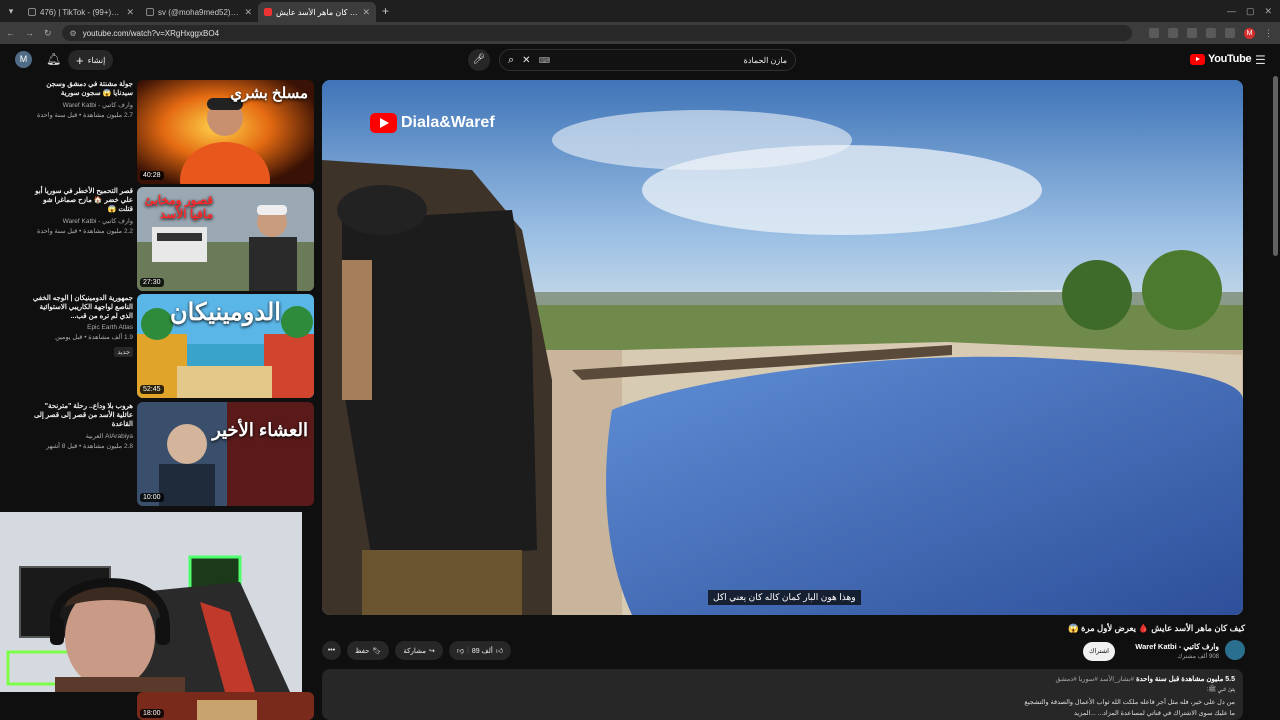 Image resolution: width=1280 pixels, height=720 pixels. Describe the element at coordinates (96, 60) in the screenshot. I see `create-label: إنشاء` at that location.